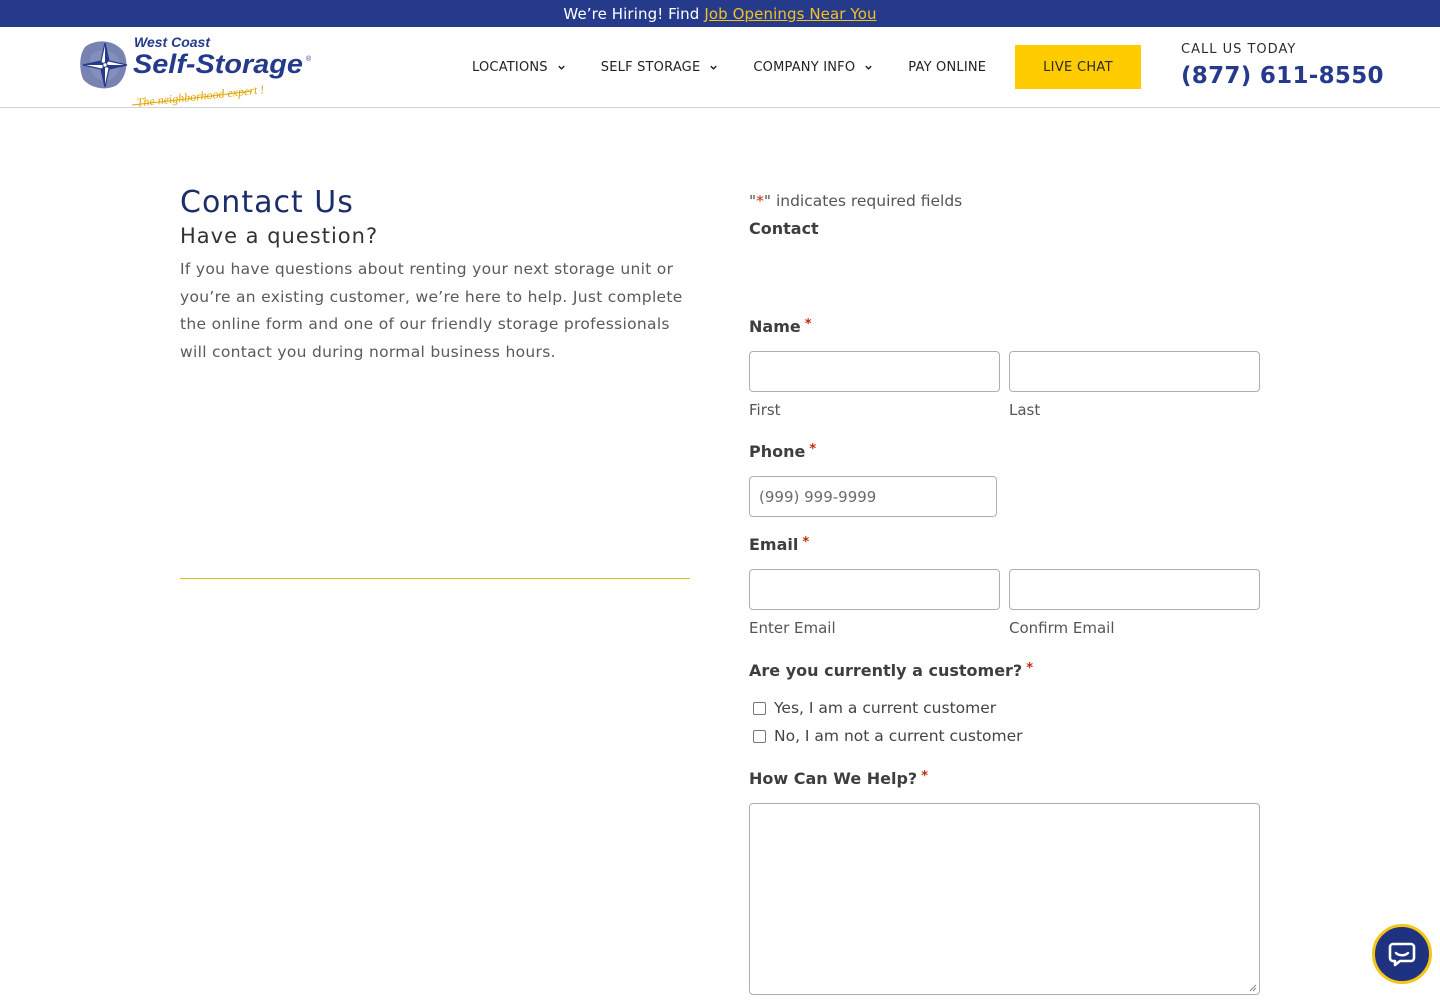  Describe the element at coordinates (435, 578) in the screenshot. I see `divider` at that location.